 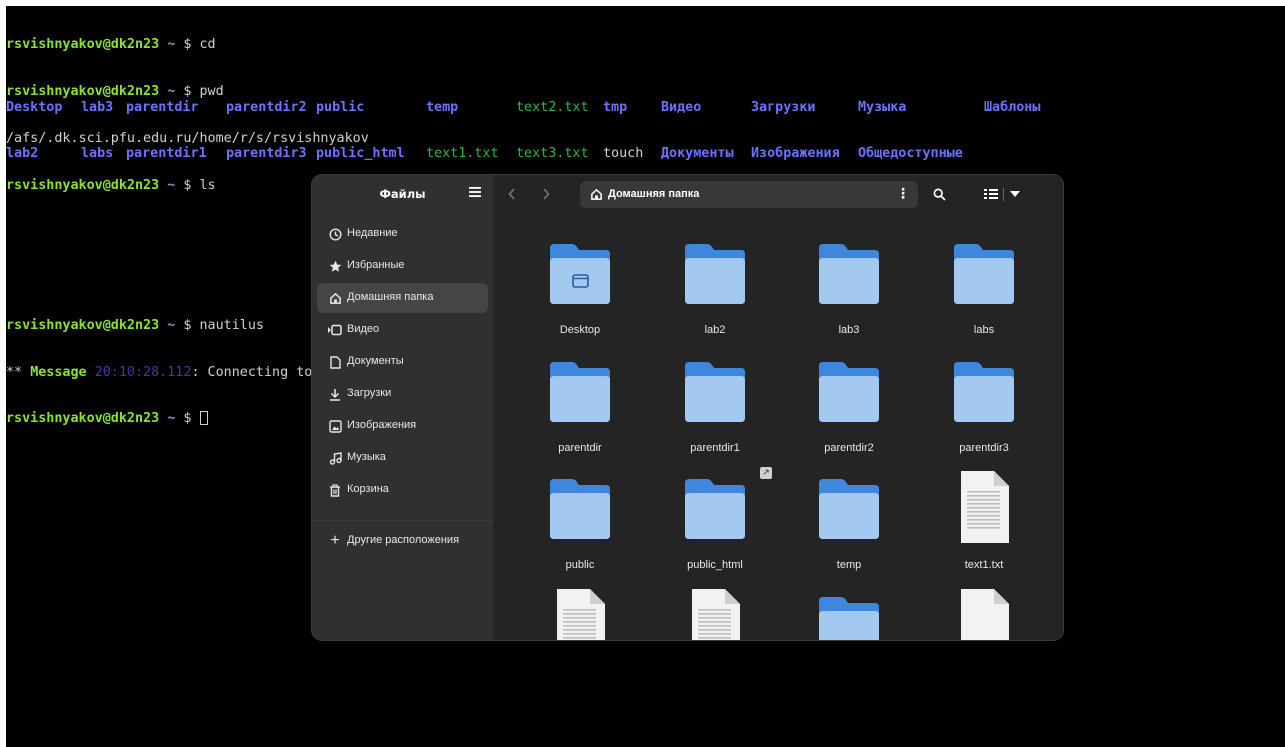 What do you see at coordinates (939, 194) in the screenshot?
I see `search-icon` at bounding box center [939, 194].